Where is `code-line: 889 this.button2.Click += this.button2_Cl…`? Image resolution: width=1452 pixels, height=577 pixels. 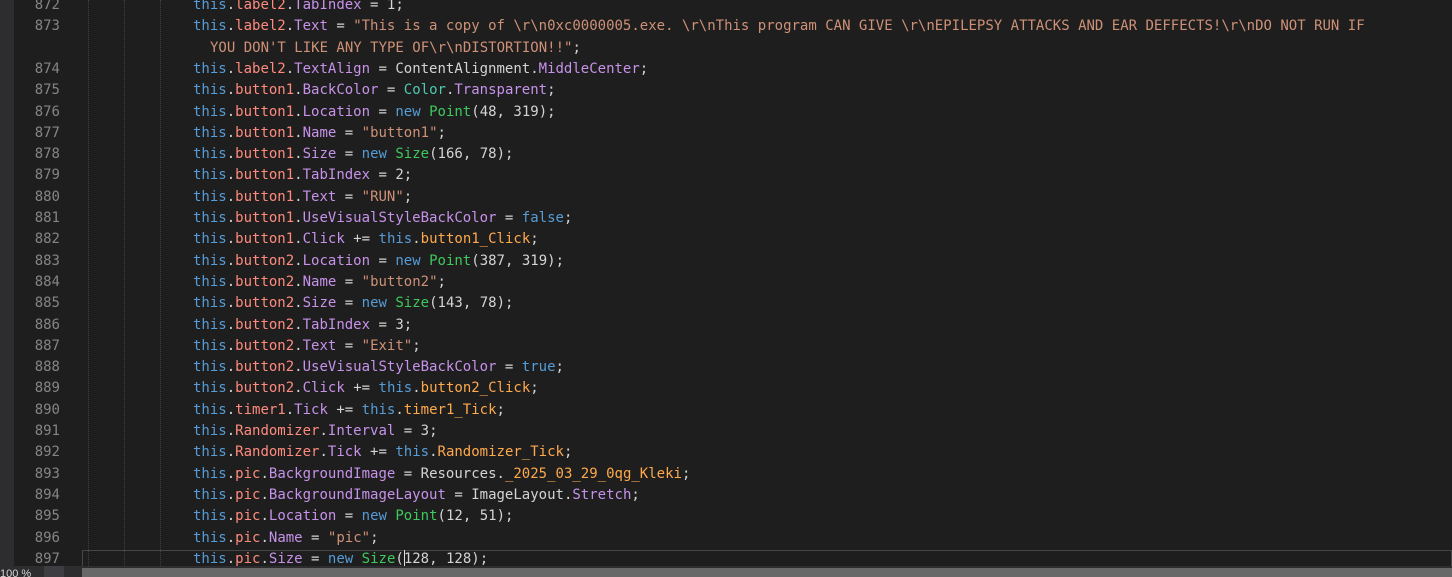
code-line: 889 this.button2.Click += this.button2_Cl… is located at coordinates (726, 388).